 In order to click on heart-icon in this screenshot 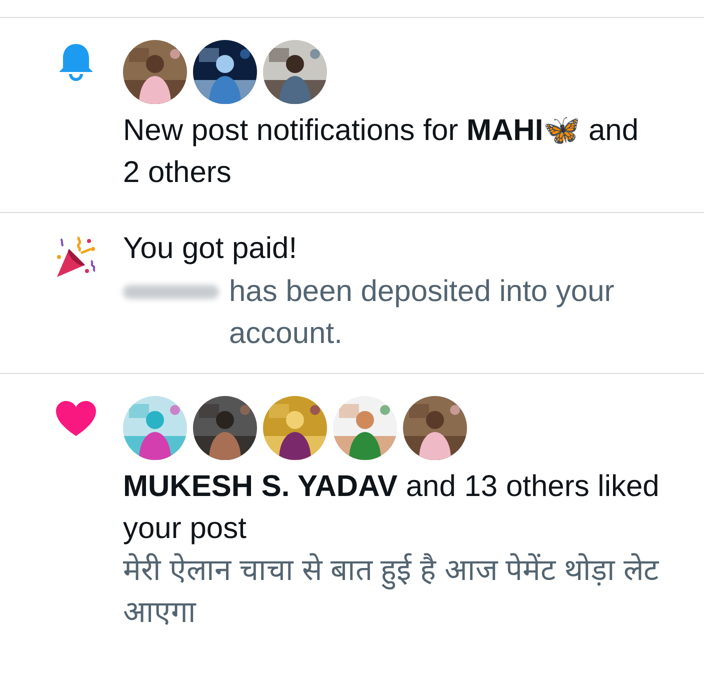, I will do `click(76, 418)`.